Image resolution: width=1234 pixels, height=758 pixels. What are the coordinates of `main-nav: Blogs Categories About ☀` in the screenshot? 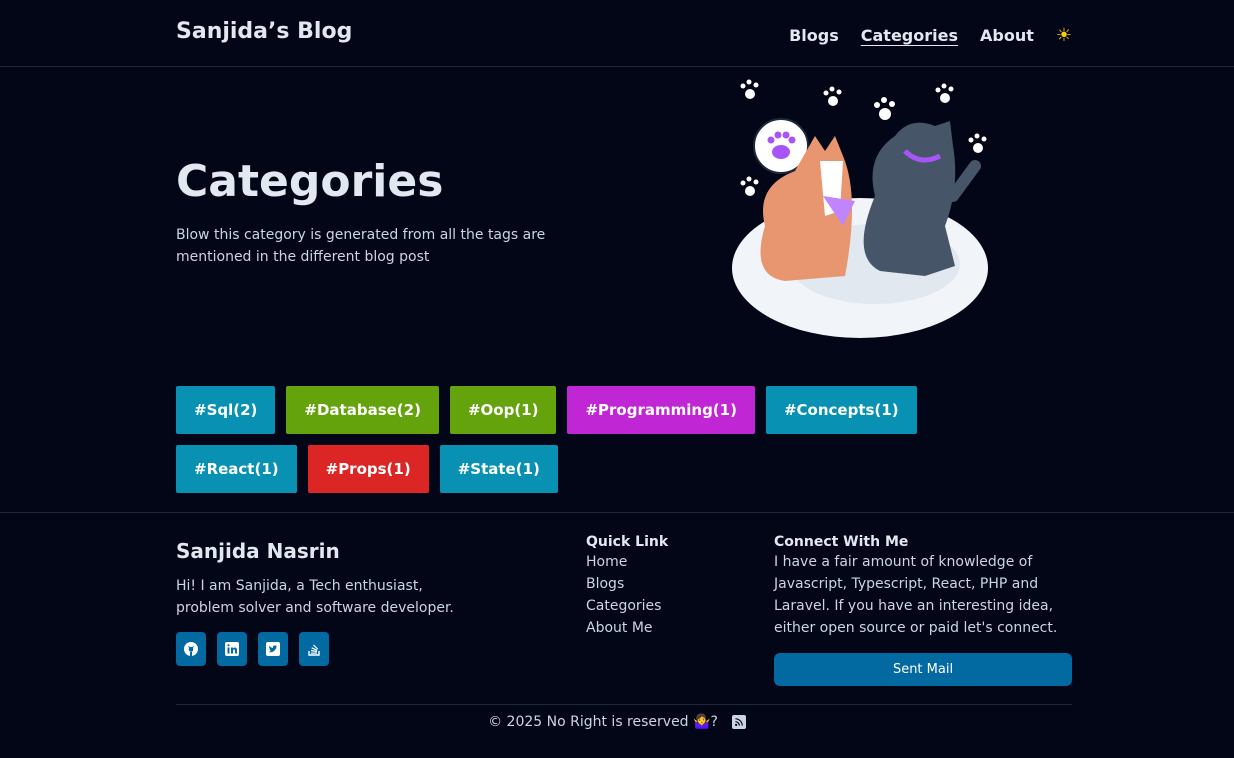 It's located at (930, 35).